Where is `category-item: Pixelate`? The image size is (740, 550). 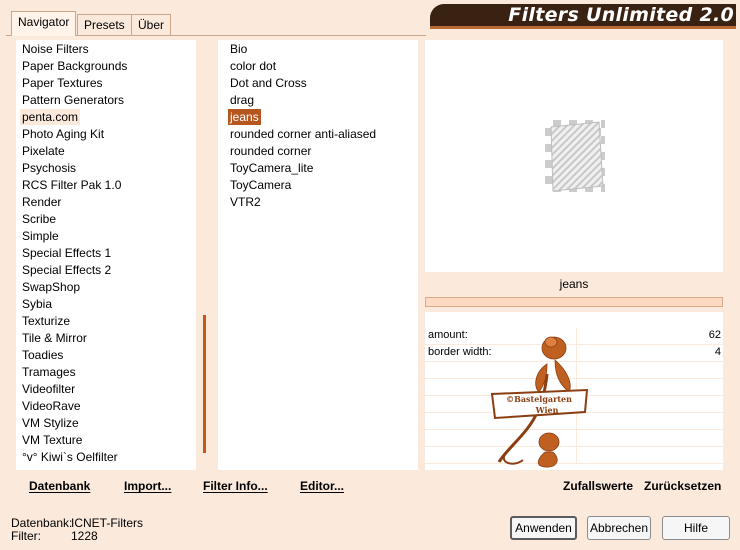 category-item: Pixelate is located at coordinates (43, 151).